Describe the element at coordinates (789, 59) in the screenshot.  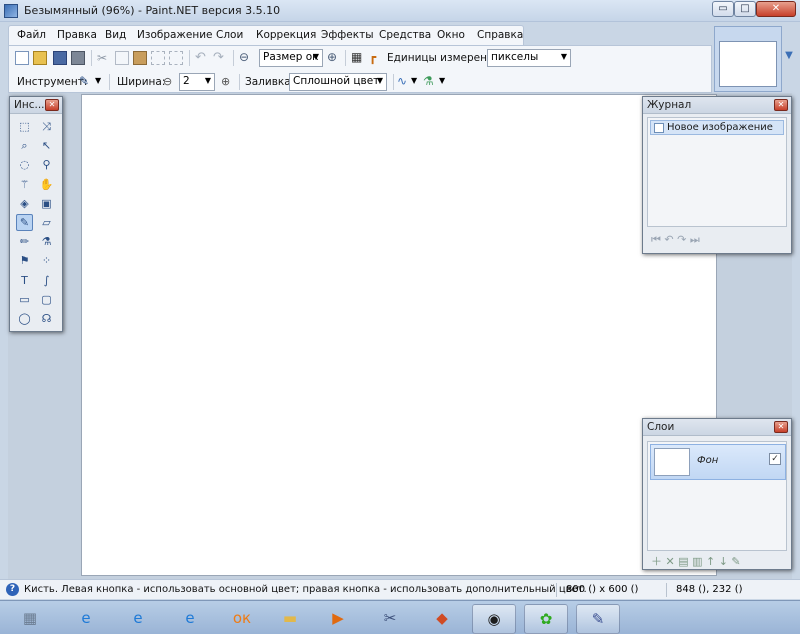
I see `image-list-dropdown-icon: ▼` at that location.